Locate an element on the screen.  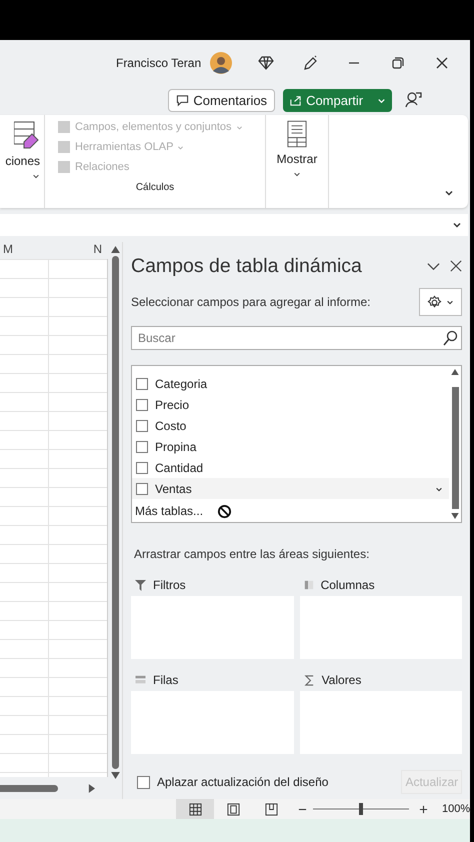
page-break-icon is located at coordinates (271, 809).